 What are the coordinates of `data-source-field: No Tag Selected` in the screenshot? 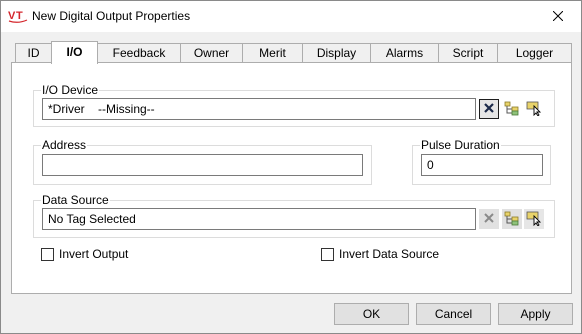 It's located at (259, 219).